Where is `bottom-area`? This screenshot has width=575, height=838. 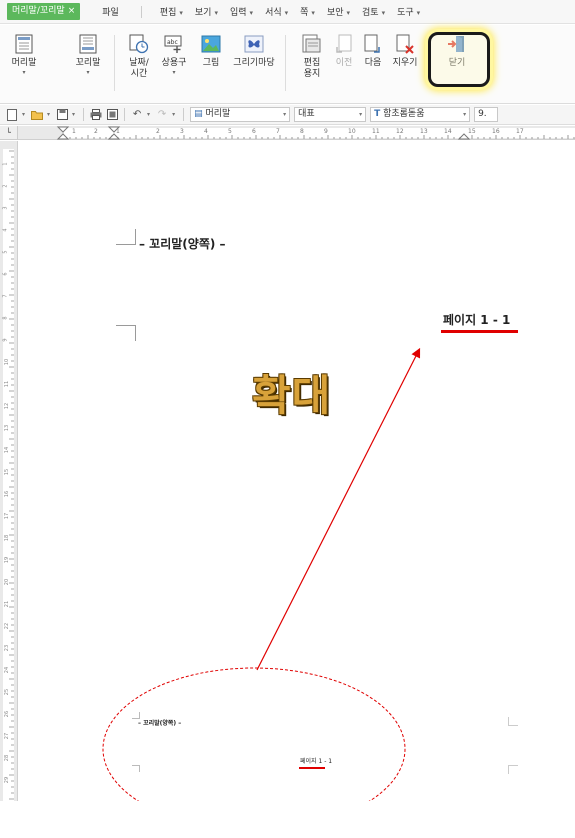
bottom-area is located at coordinates (287, 819).